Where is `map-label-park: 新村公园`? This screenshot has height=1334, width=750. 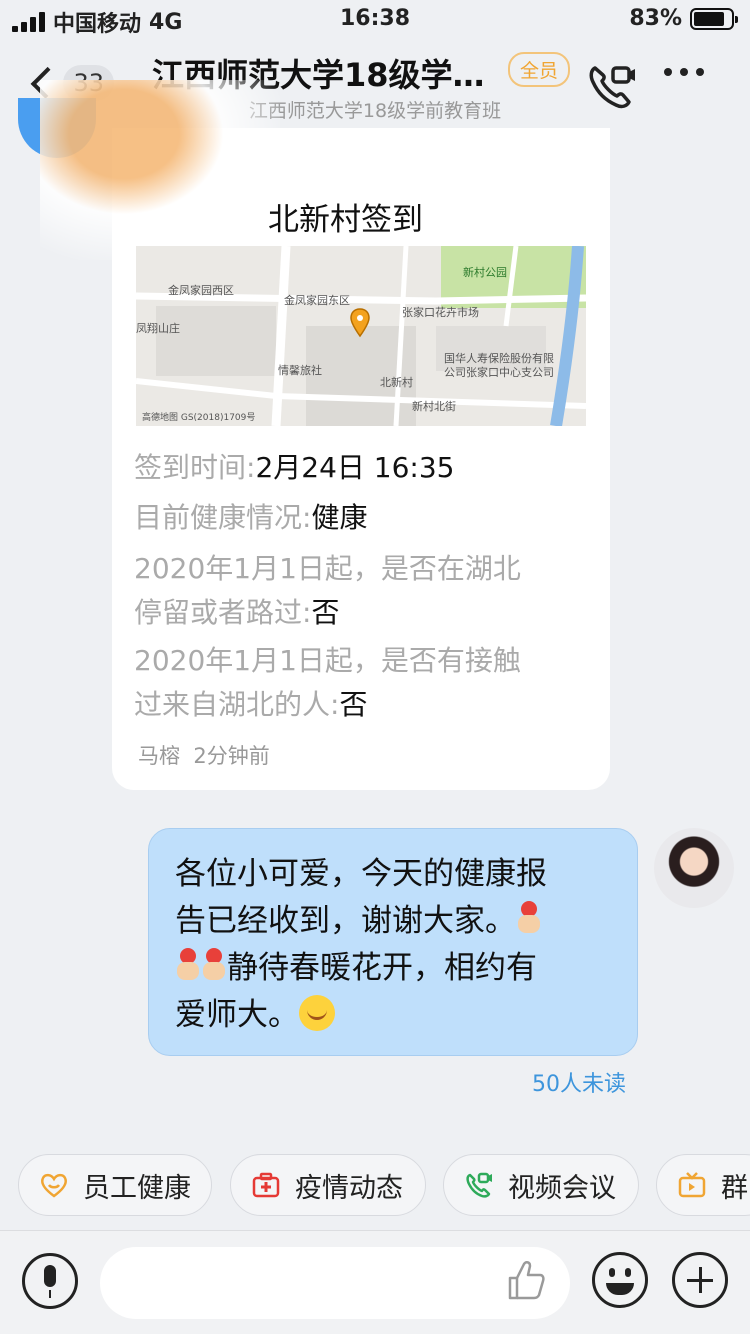 map-label-park: 新村公园 is located at coordinates (485, 272).